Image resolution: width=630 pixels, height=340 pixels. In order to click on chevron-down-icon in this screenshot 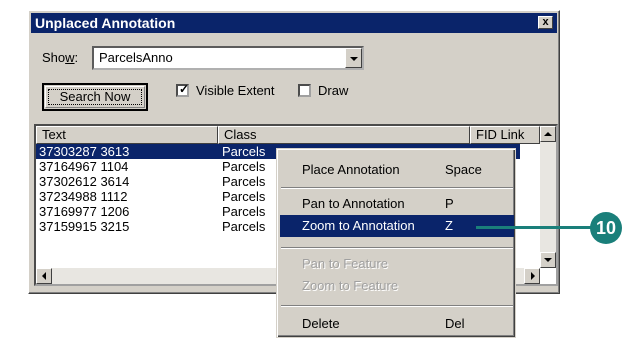, I will do `click(354, 59)`.